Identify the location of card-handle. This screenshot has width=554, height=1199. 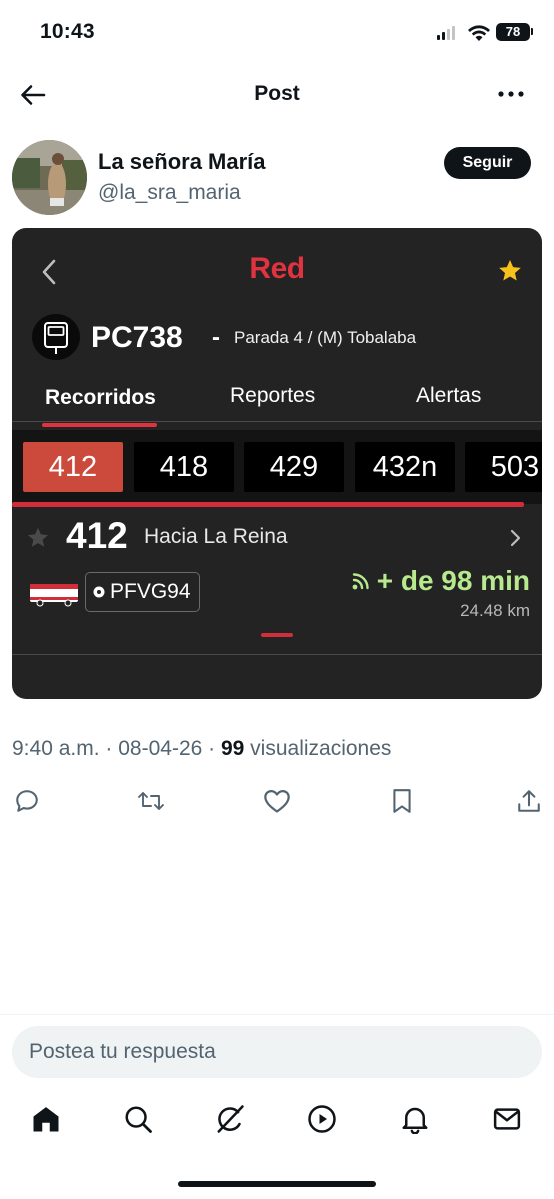
(277, 635).